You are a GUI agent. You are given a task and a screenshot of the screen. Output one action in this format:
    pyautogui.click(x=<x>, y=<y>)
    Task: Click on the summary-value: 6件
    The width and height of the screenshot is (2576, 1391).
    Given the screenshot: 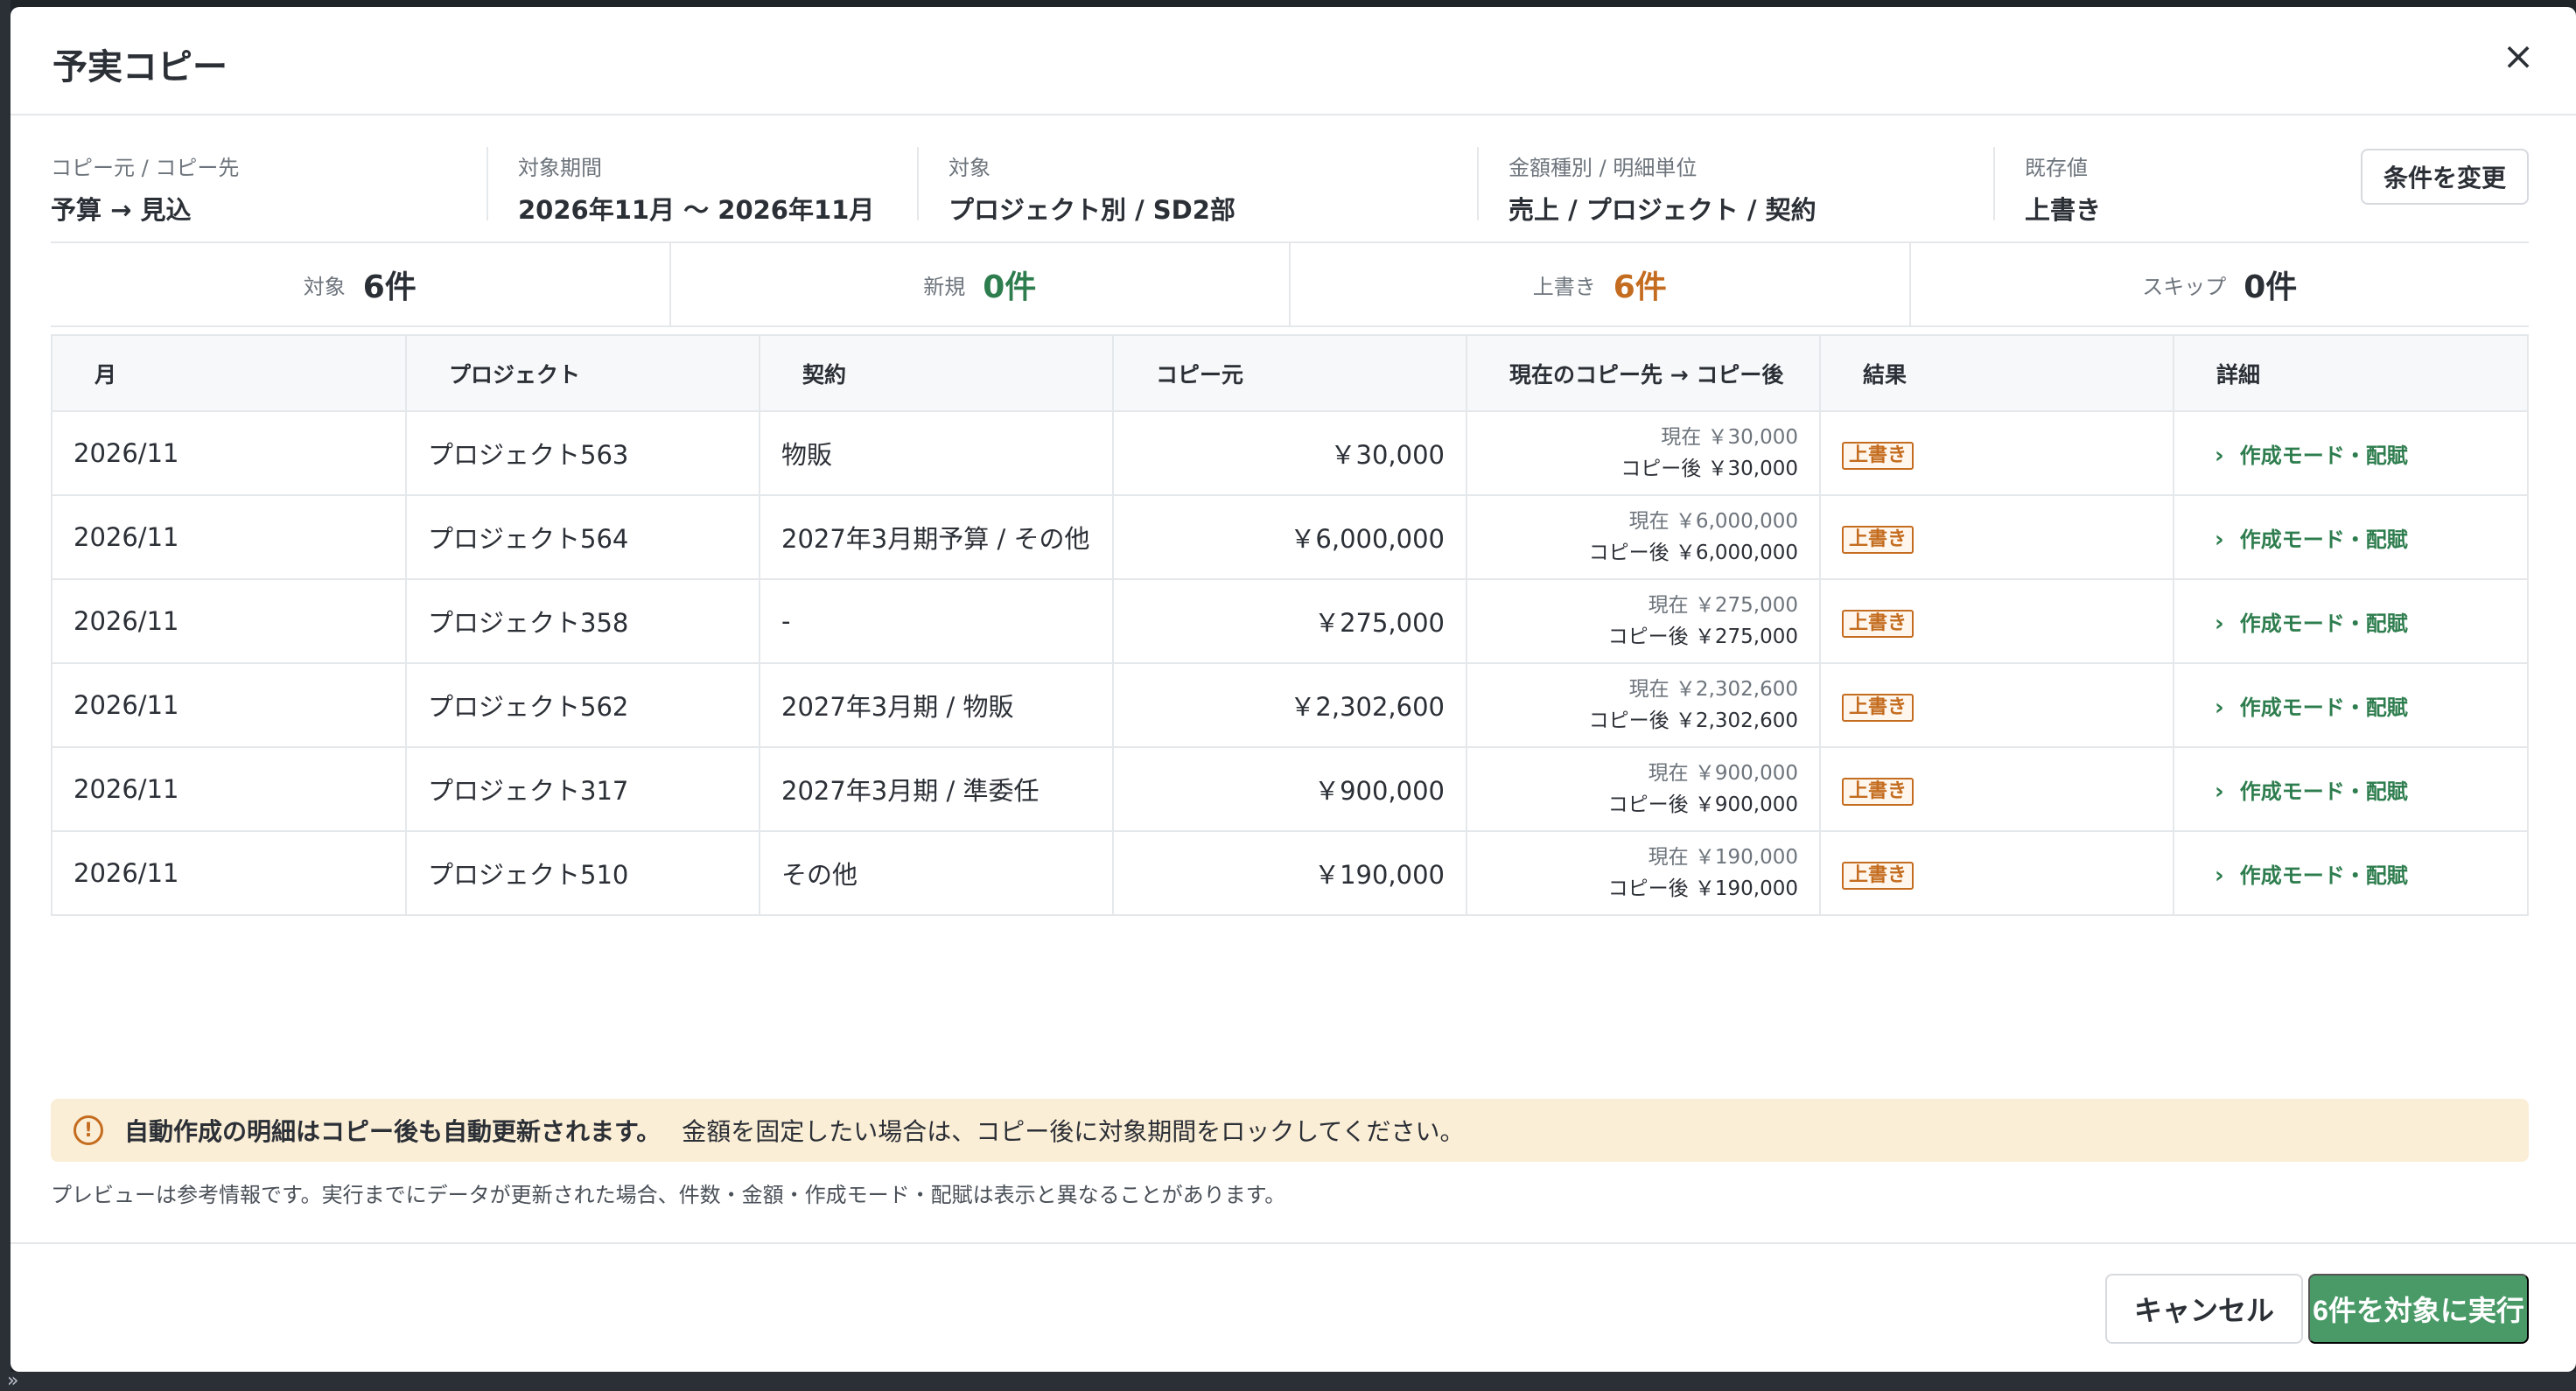 What is the action you would take?
    pyautogui.click(x=389, y=287)
    